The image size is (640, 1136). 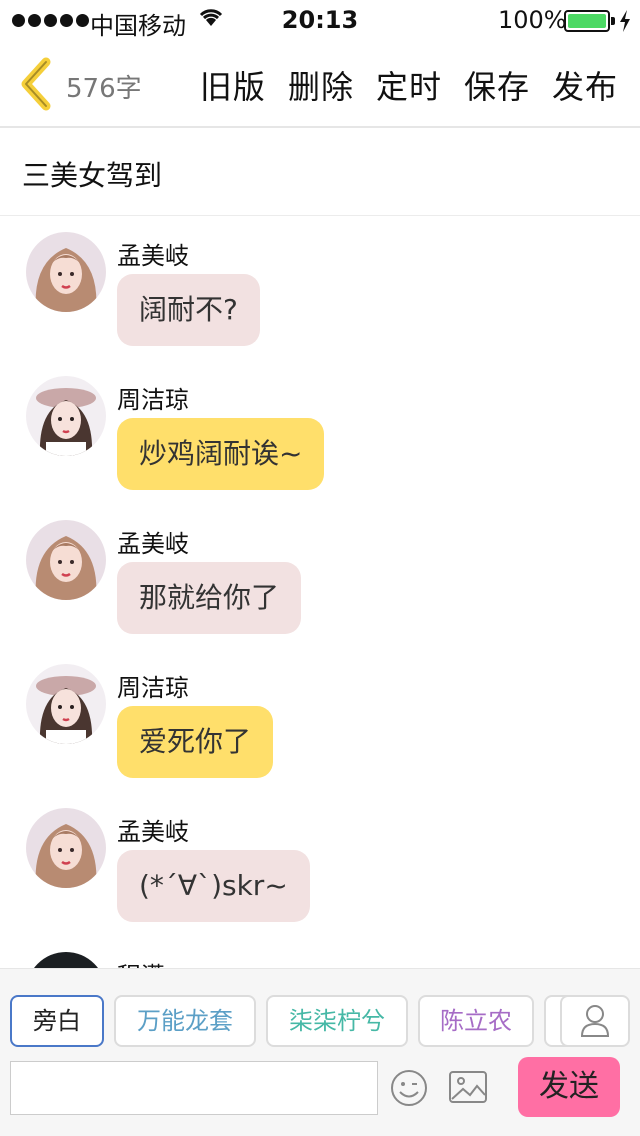 I want to click on image-icon, so click(x=468, y=1087).